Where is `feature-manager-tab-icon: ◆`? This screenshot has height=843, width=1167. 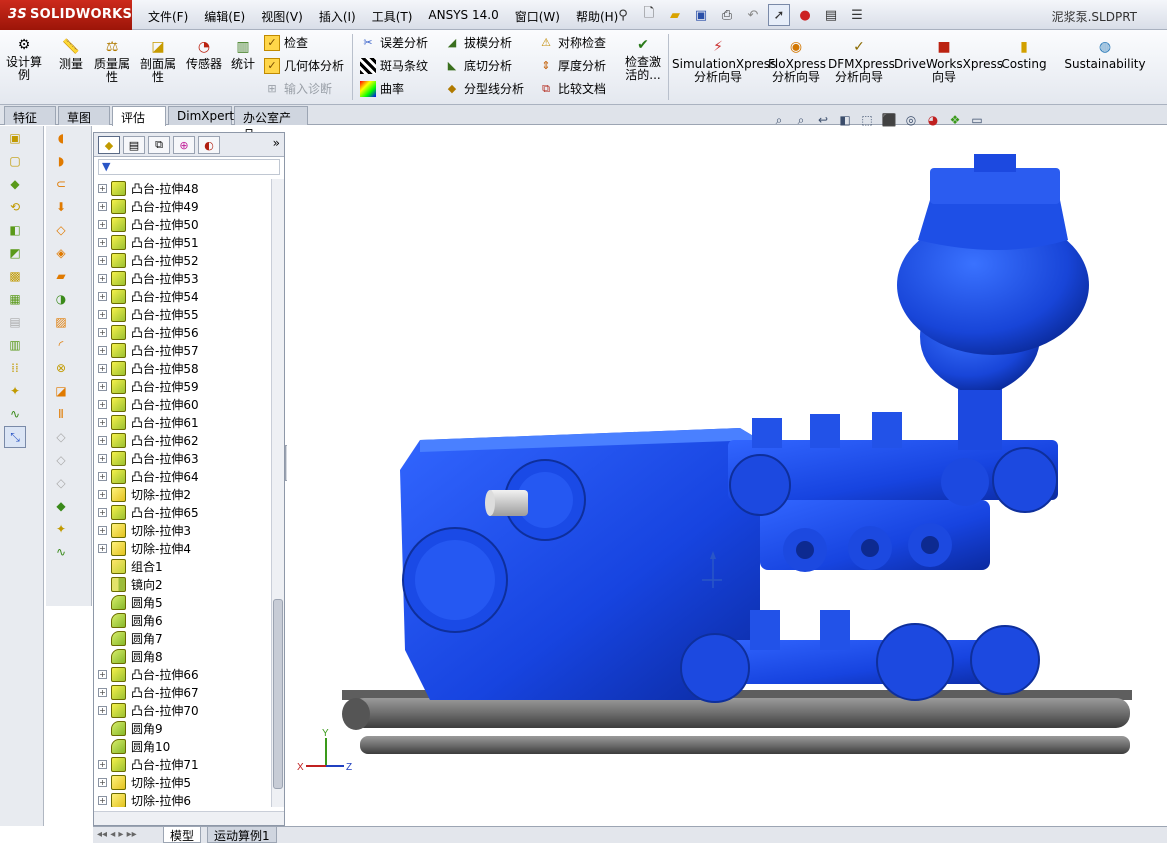
feature-manager-tab-icon: ◆ is located at coordinates (109, 145).